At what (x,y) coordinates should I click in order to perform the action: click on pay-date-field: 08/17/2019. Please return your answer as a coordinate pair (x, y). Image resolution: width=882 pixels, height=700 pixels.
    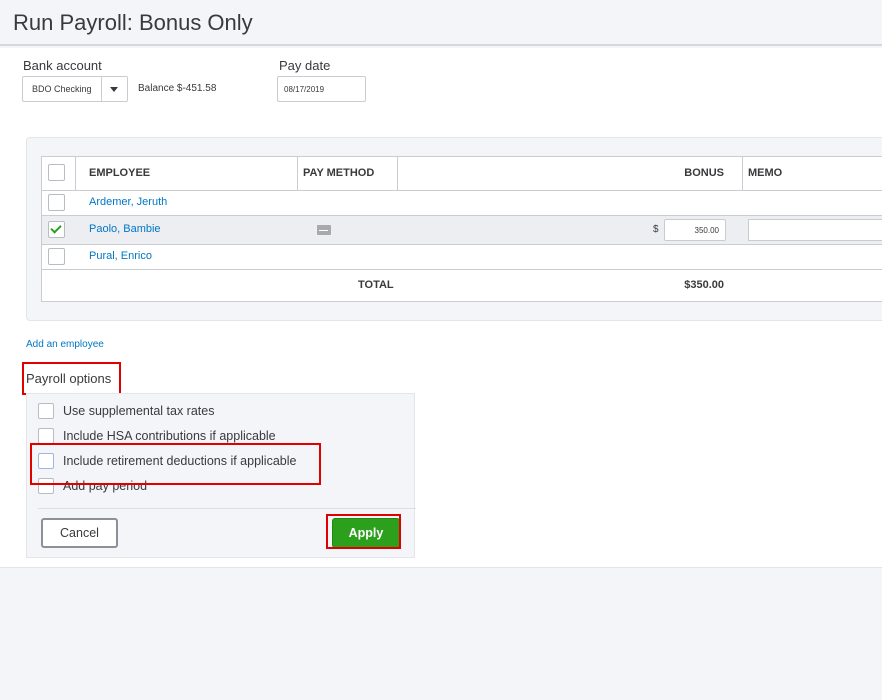
    Looking at the image, I should click on (321, 89).